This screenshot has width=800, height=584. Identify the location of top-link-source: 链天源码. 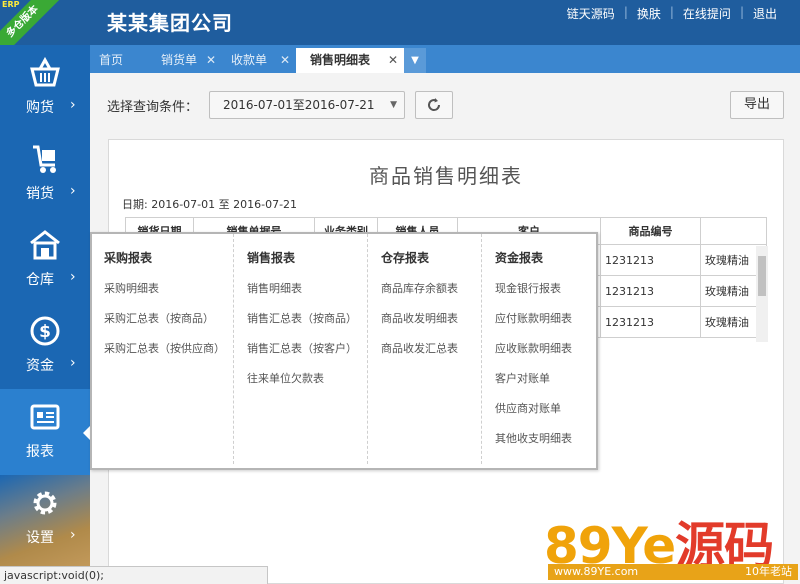
(591, 13).